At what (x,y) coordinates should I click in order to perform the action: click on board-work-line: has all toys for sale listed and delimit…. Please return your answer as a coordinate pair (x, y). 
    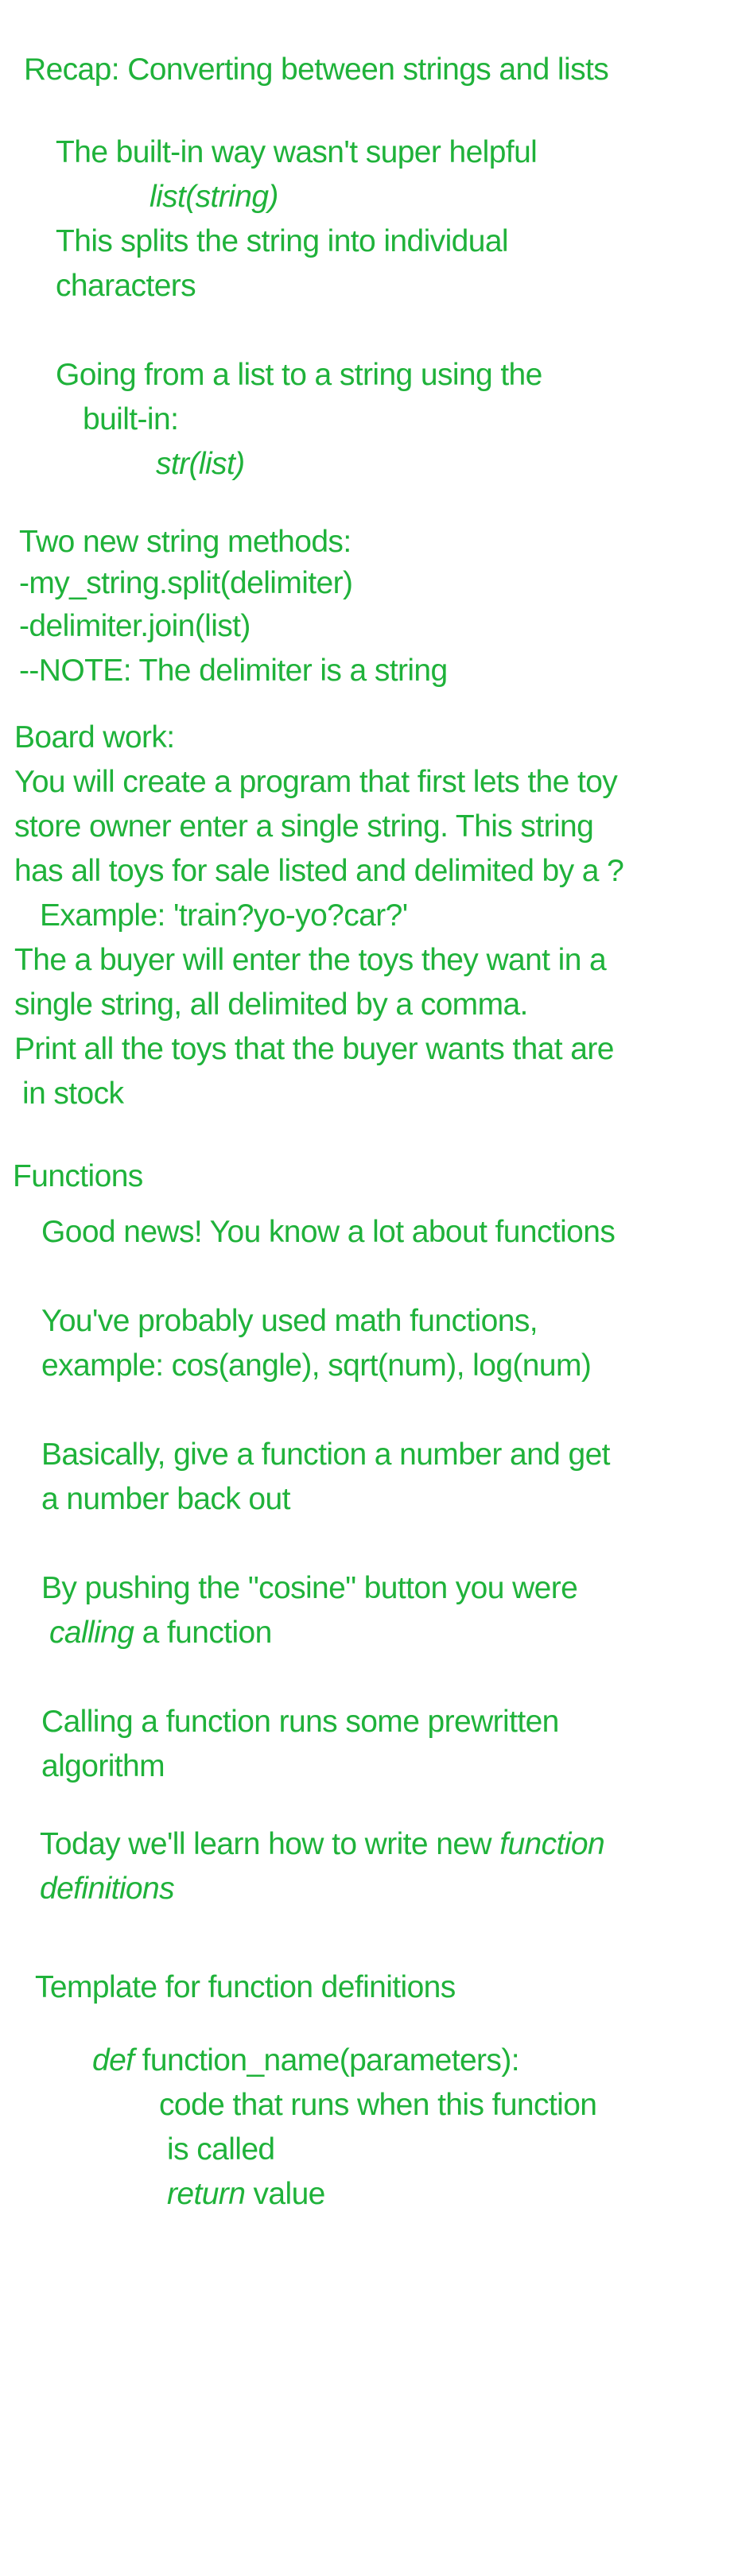
    Looking at the image, I should click on (319, 871).